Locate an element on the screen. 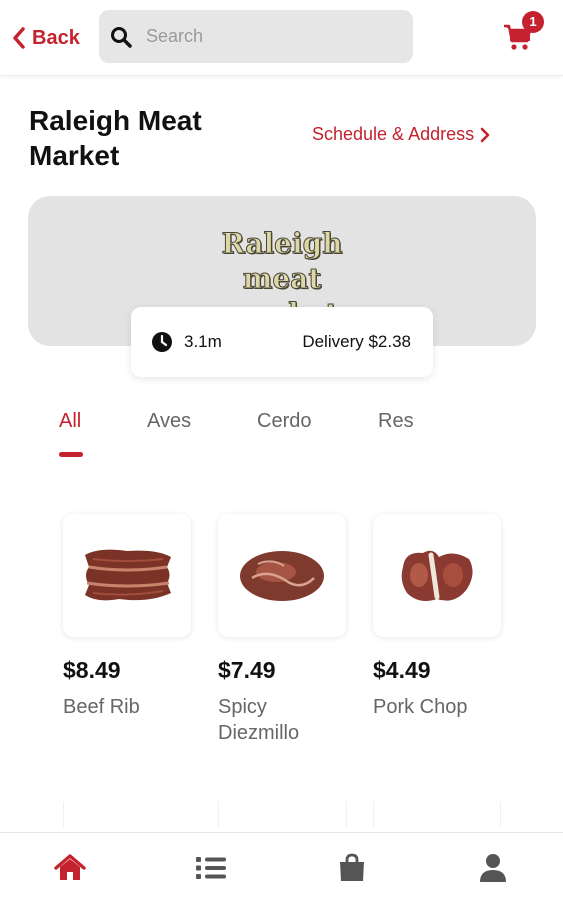  top-bar: Back 1 is located at coordinates (281, 38).